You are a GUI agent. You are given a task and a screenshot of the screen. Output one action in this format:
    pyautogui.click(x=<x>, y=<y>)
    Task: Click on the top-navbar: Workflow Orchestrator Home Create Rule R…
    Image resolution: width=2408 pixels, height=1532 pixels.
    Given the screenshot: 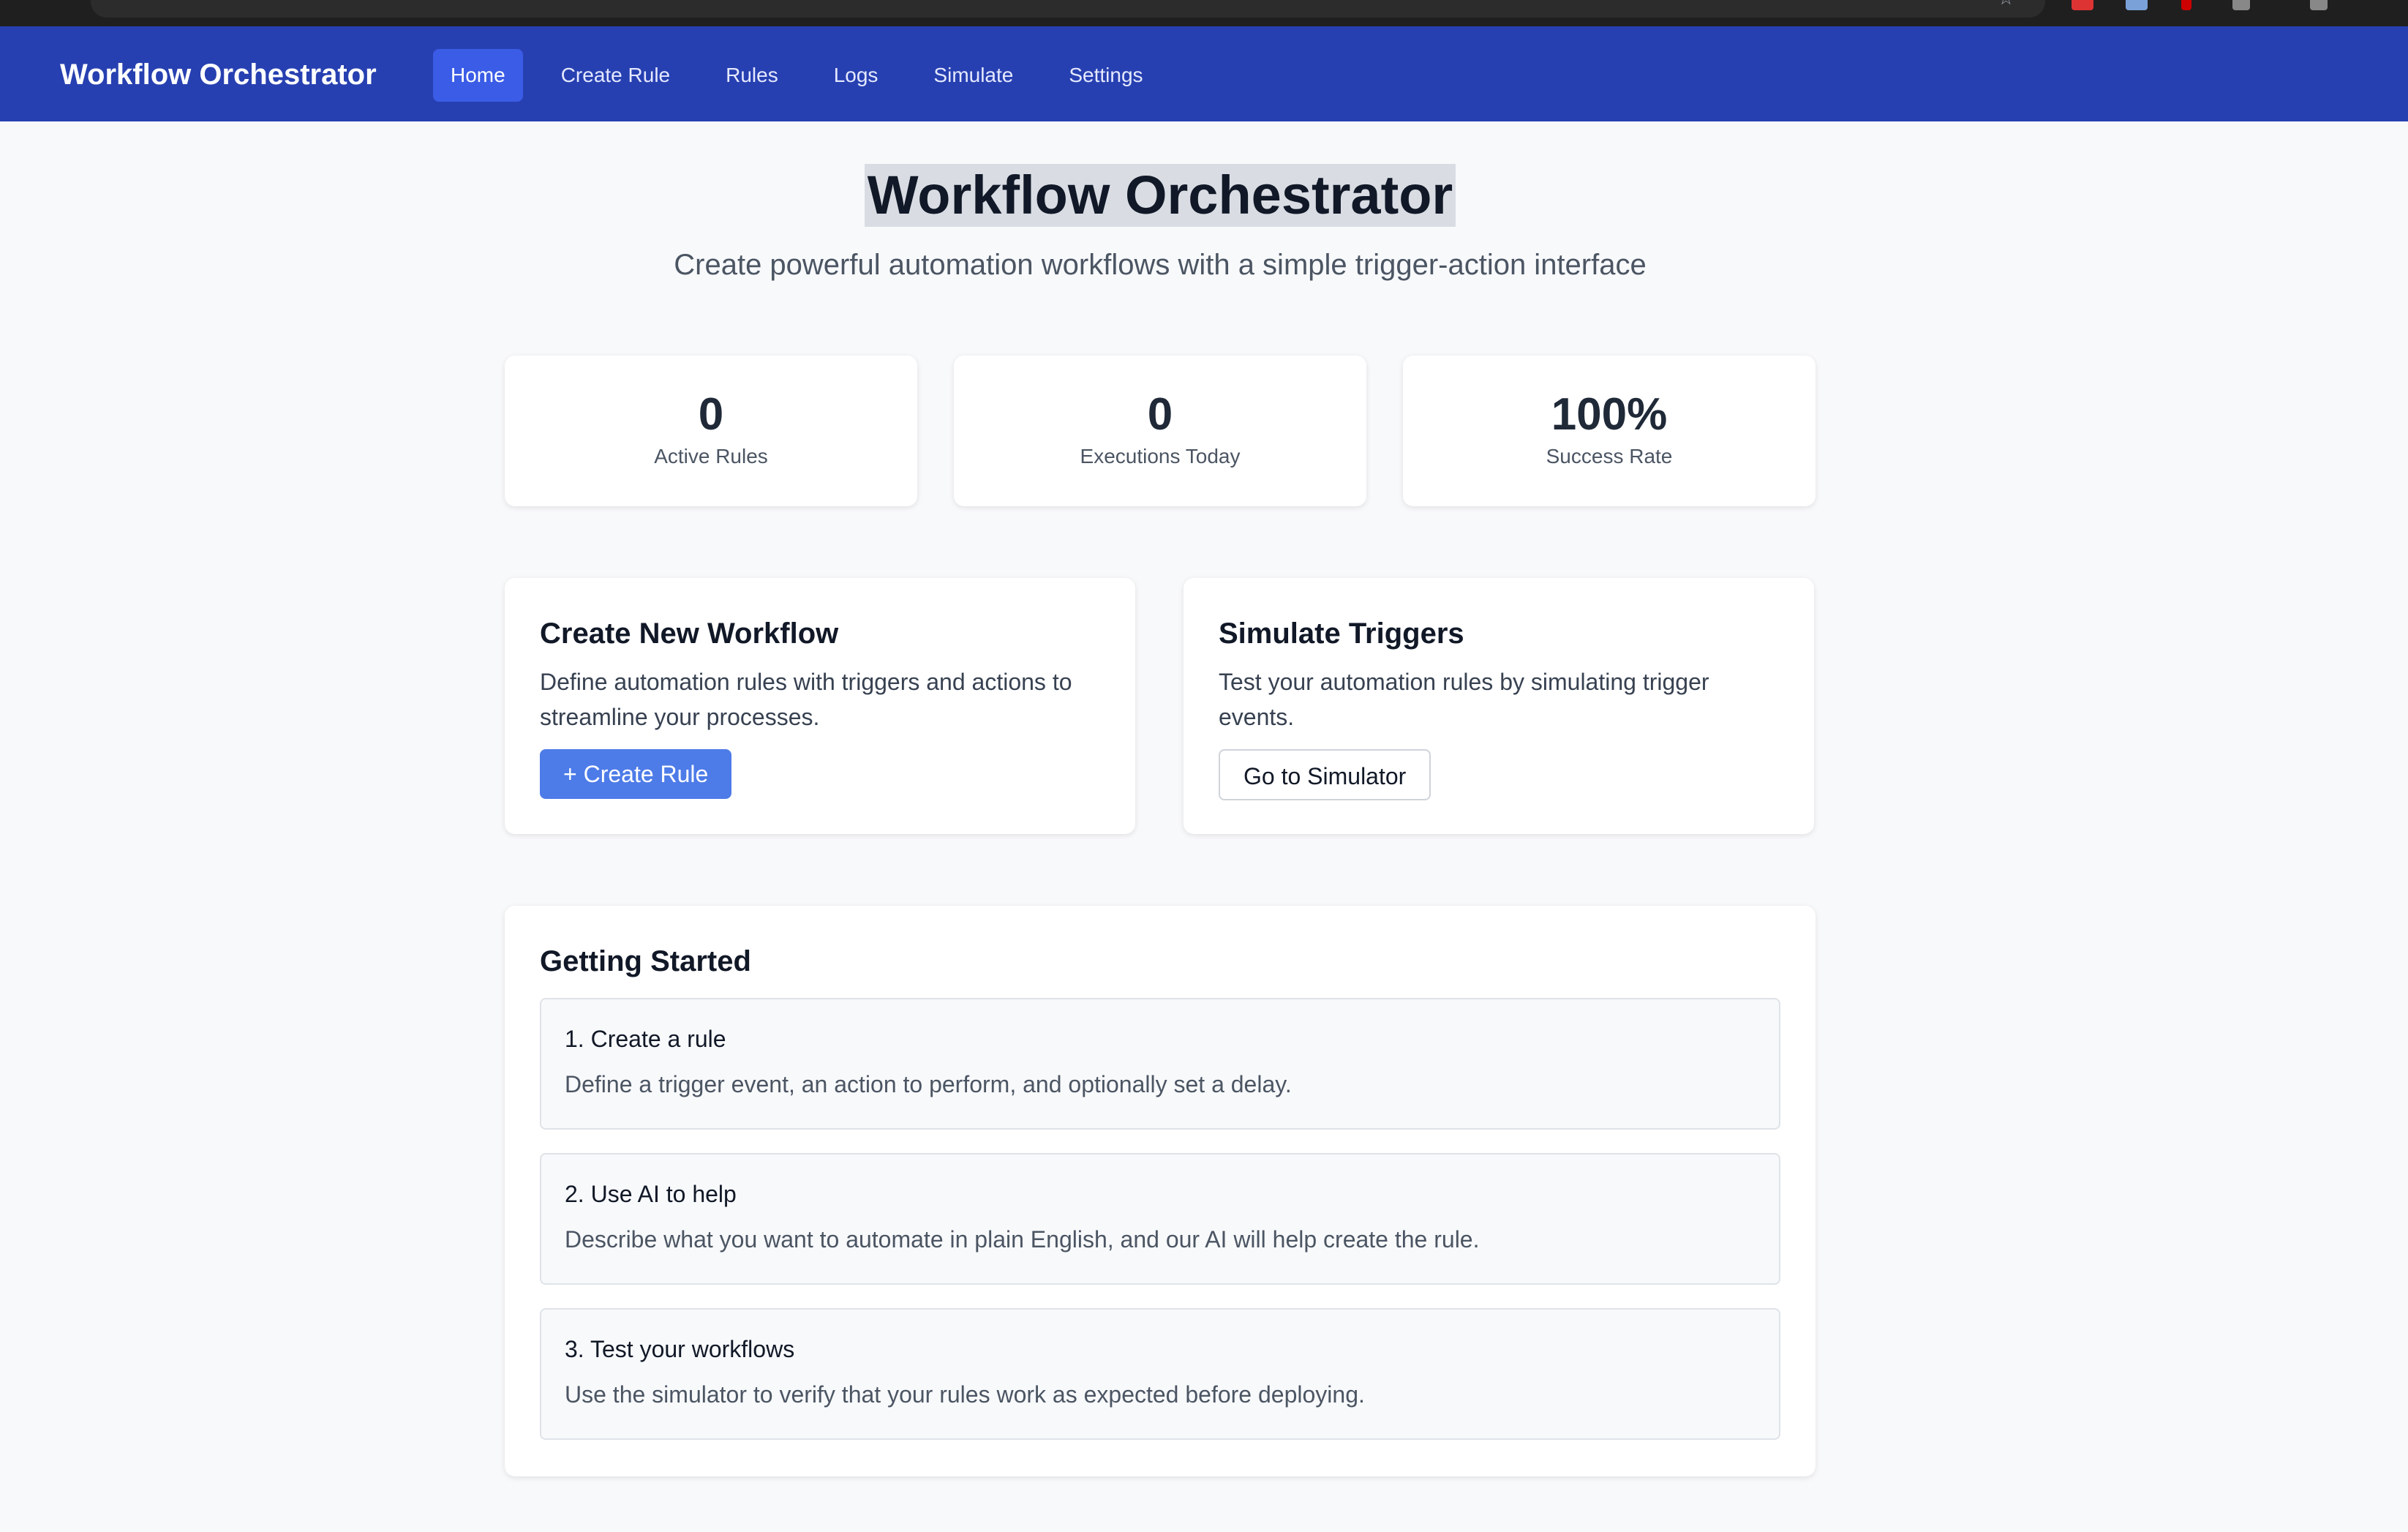 What is the action you would take?
    pyautogui.click(x=1204, y=73)
    